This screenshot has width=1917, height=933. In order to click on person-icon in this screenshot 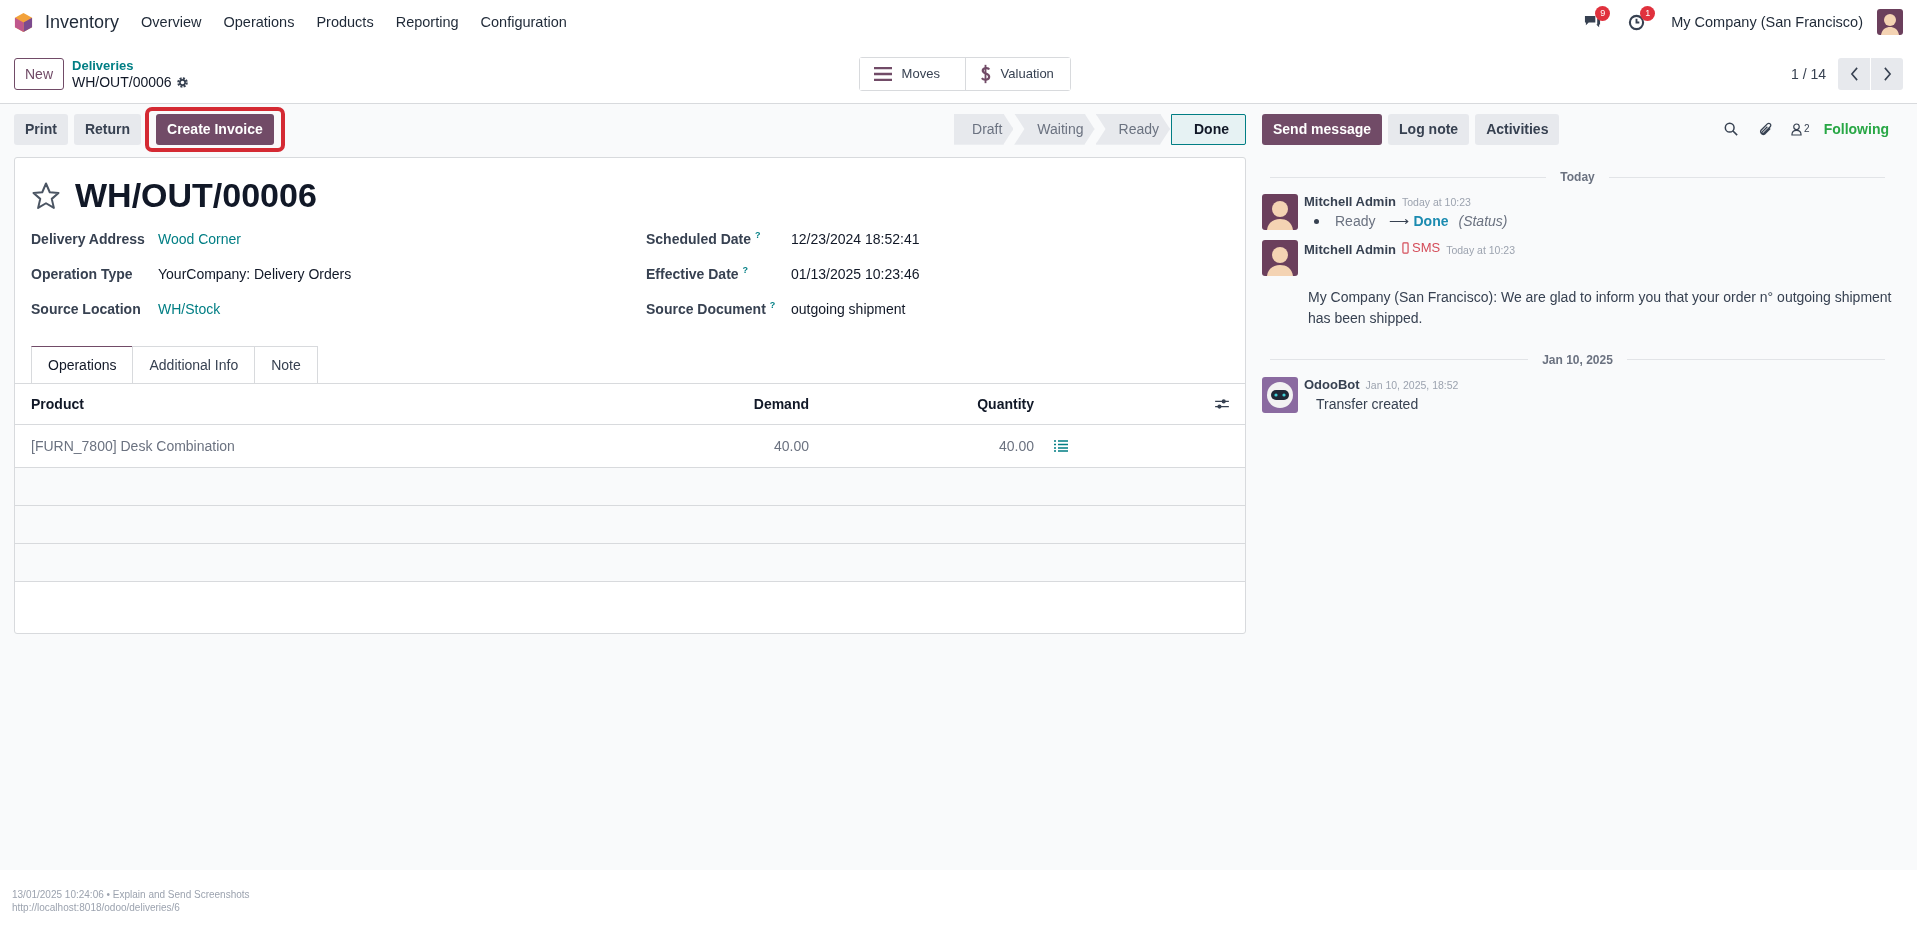, I will do `click(1797, 129)`.